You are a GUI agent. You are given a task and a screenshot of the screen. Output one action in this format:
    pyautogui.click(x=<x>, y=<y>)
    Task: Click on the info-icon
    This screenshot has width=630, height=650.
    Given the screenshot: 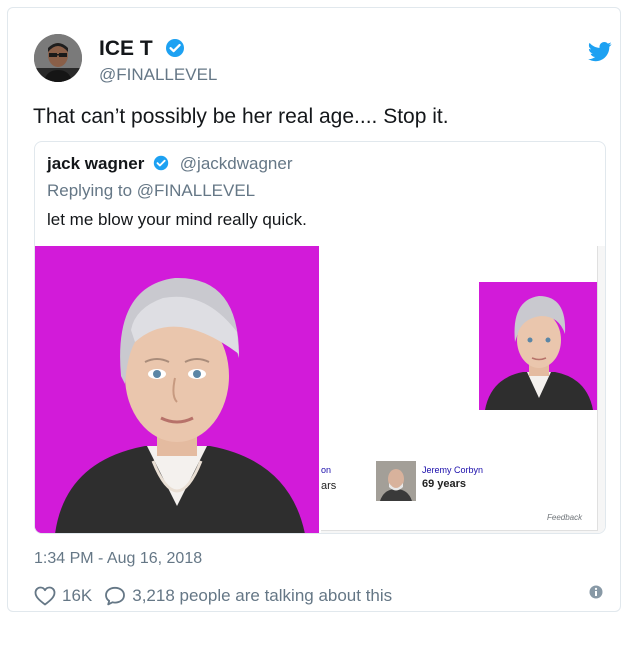 What is the action you would take?
    pyautogui.click(x=596, y=594)
    